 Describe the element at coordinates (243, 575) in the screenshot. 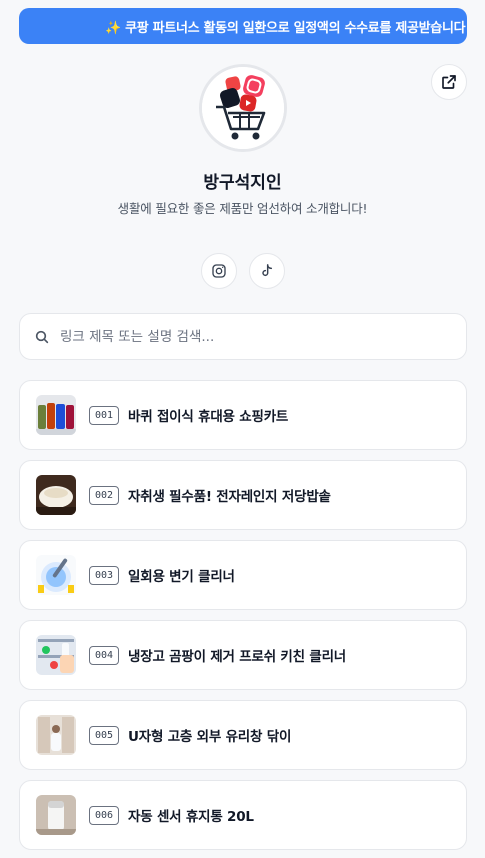

I see `link-card: 003 일회용 변기 클리너` at that location.